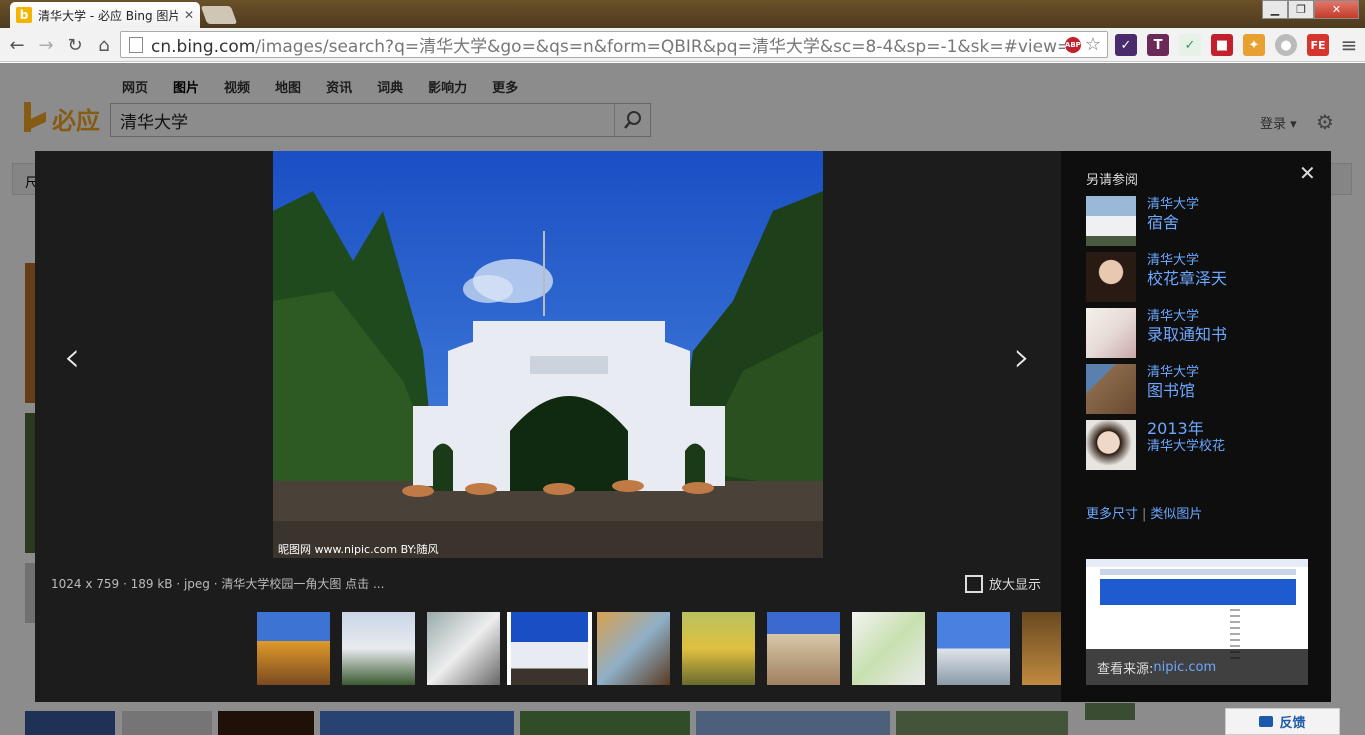  I want to click on window-controls: ▁ ❐ ✕, so click(1310, 9).